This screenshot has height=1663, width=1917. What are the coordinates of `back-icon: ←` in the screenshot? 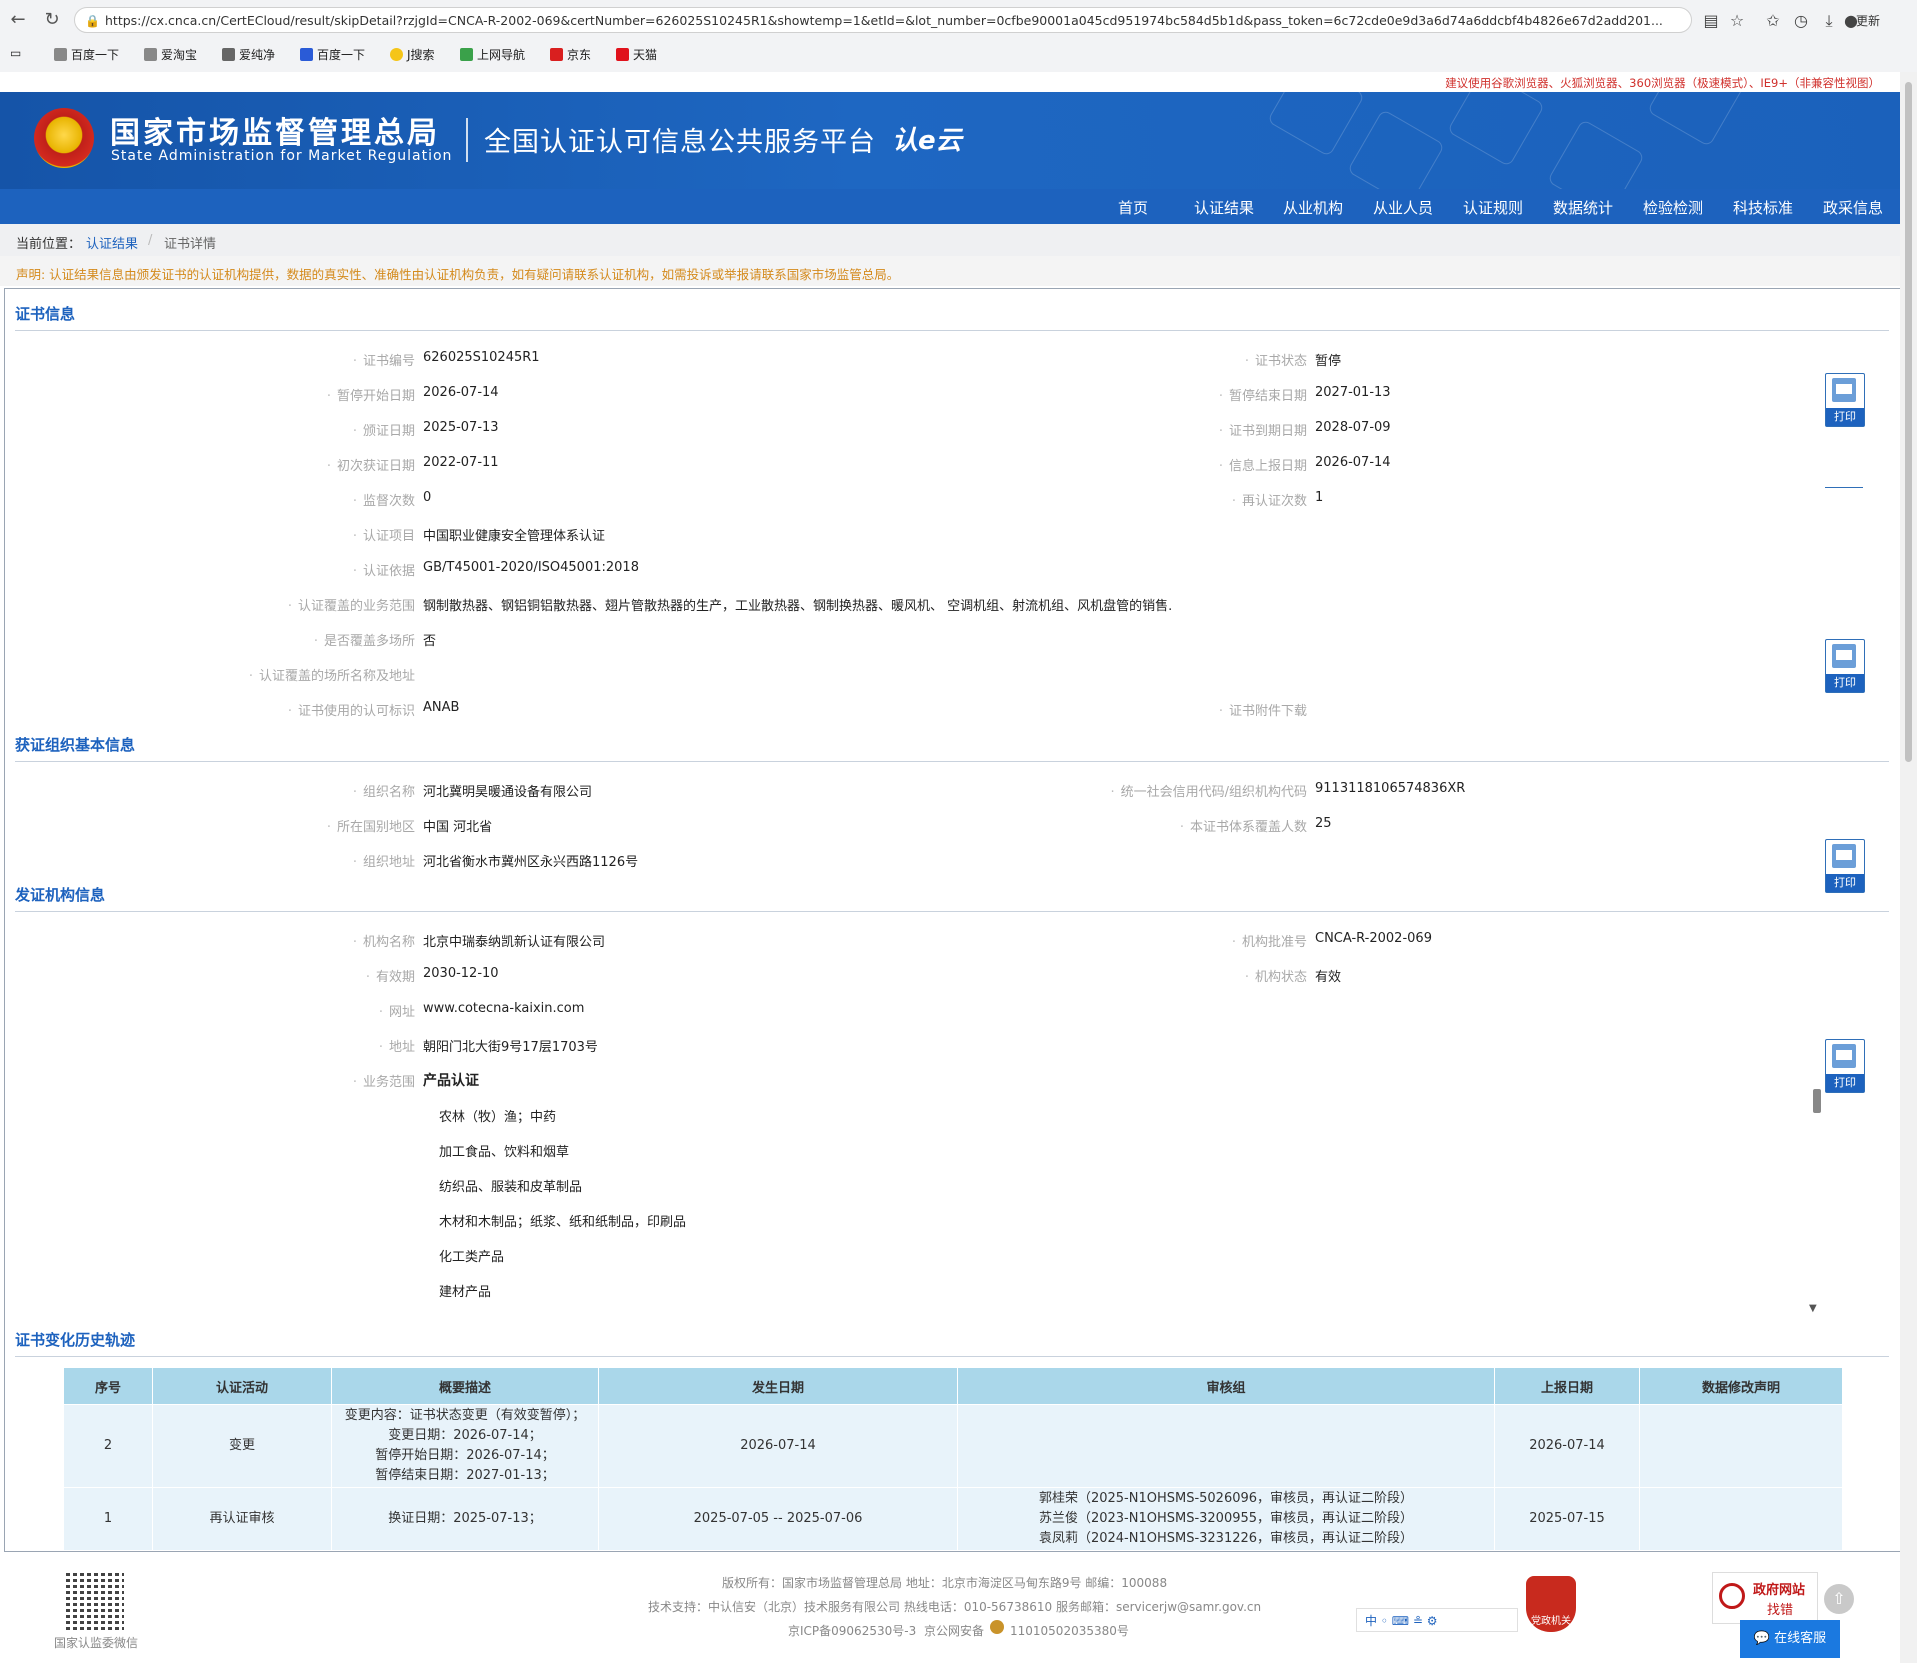 It's located at (18, 20).